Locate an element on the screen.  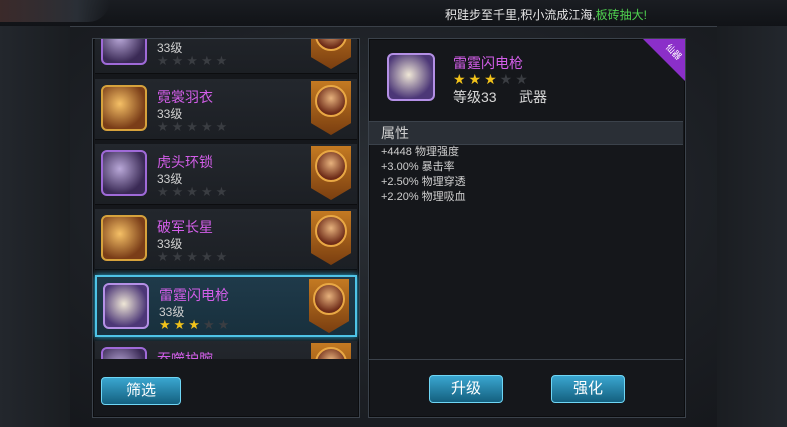
announcement-marquee: 积跬步至千里,积小流成江海,板砖抽大! is located at coordinates (546, 14).